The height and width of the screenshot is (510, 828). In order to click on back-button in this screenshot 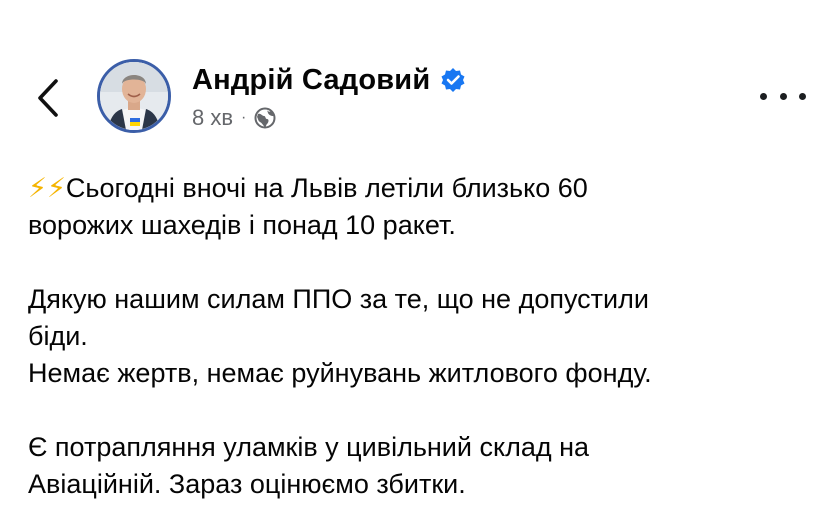, I will do `click(48, 98)`.